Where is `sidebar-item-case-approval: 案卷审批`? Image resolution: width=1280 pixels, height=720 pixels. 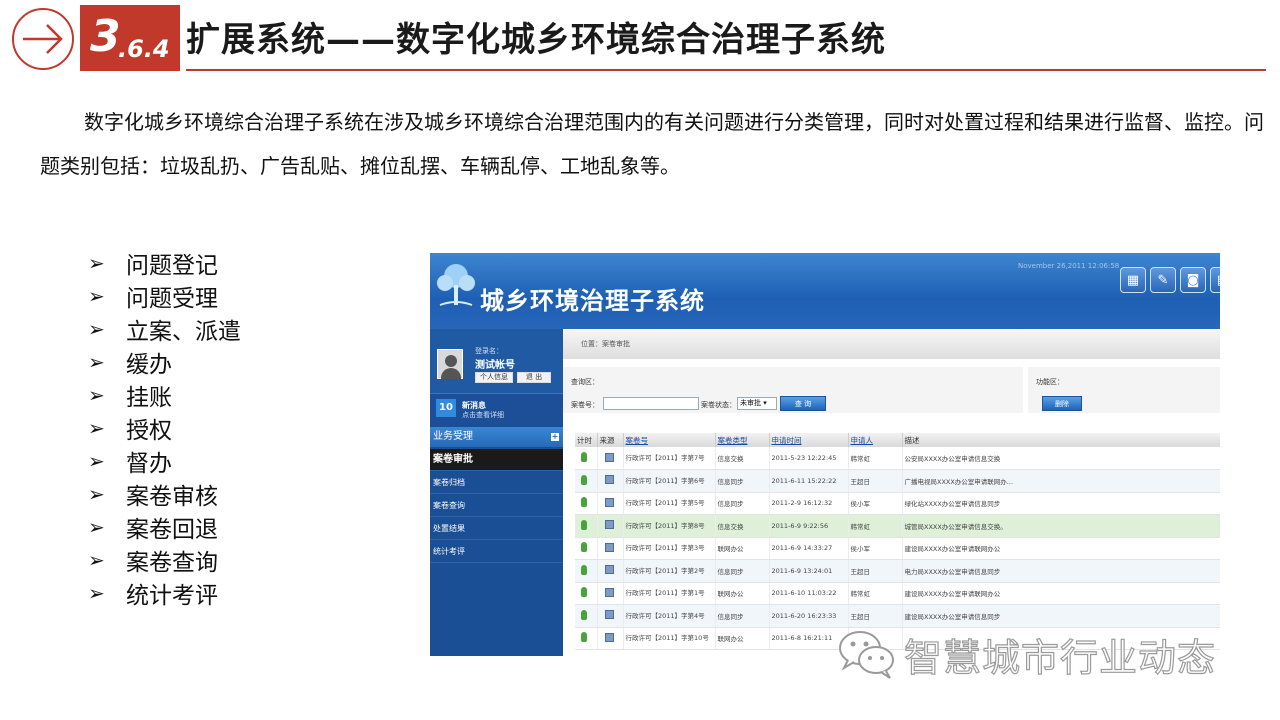 sidebar-item-case-approval: 案卷审批 is located at coordinates (500, 460).